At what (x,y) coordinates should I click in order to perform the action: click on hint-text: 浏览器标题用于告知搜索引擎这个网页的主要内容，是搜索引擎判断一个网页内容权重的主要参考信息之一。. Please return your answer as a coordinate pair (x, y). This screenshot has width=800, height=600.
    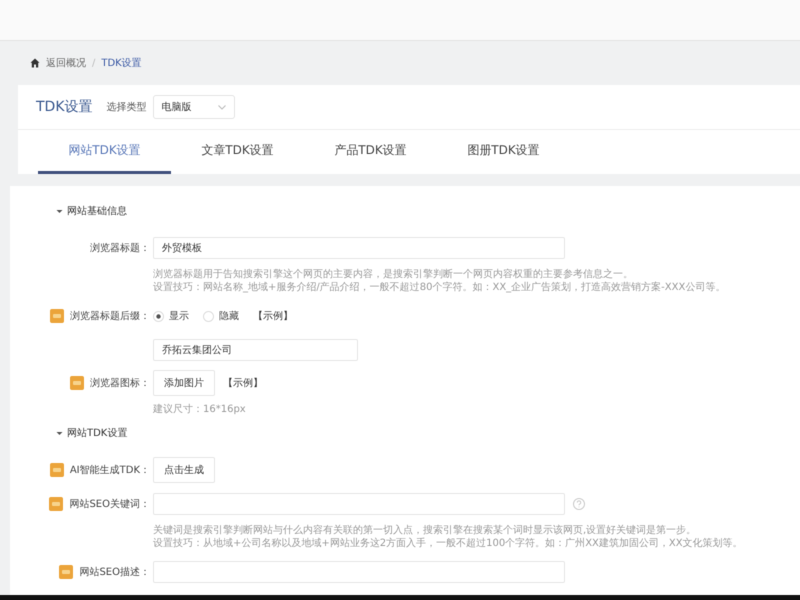
    Looking at the image, I should click on (393, 274).